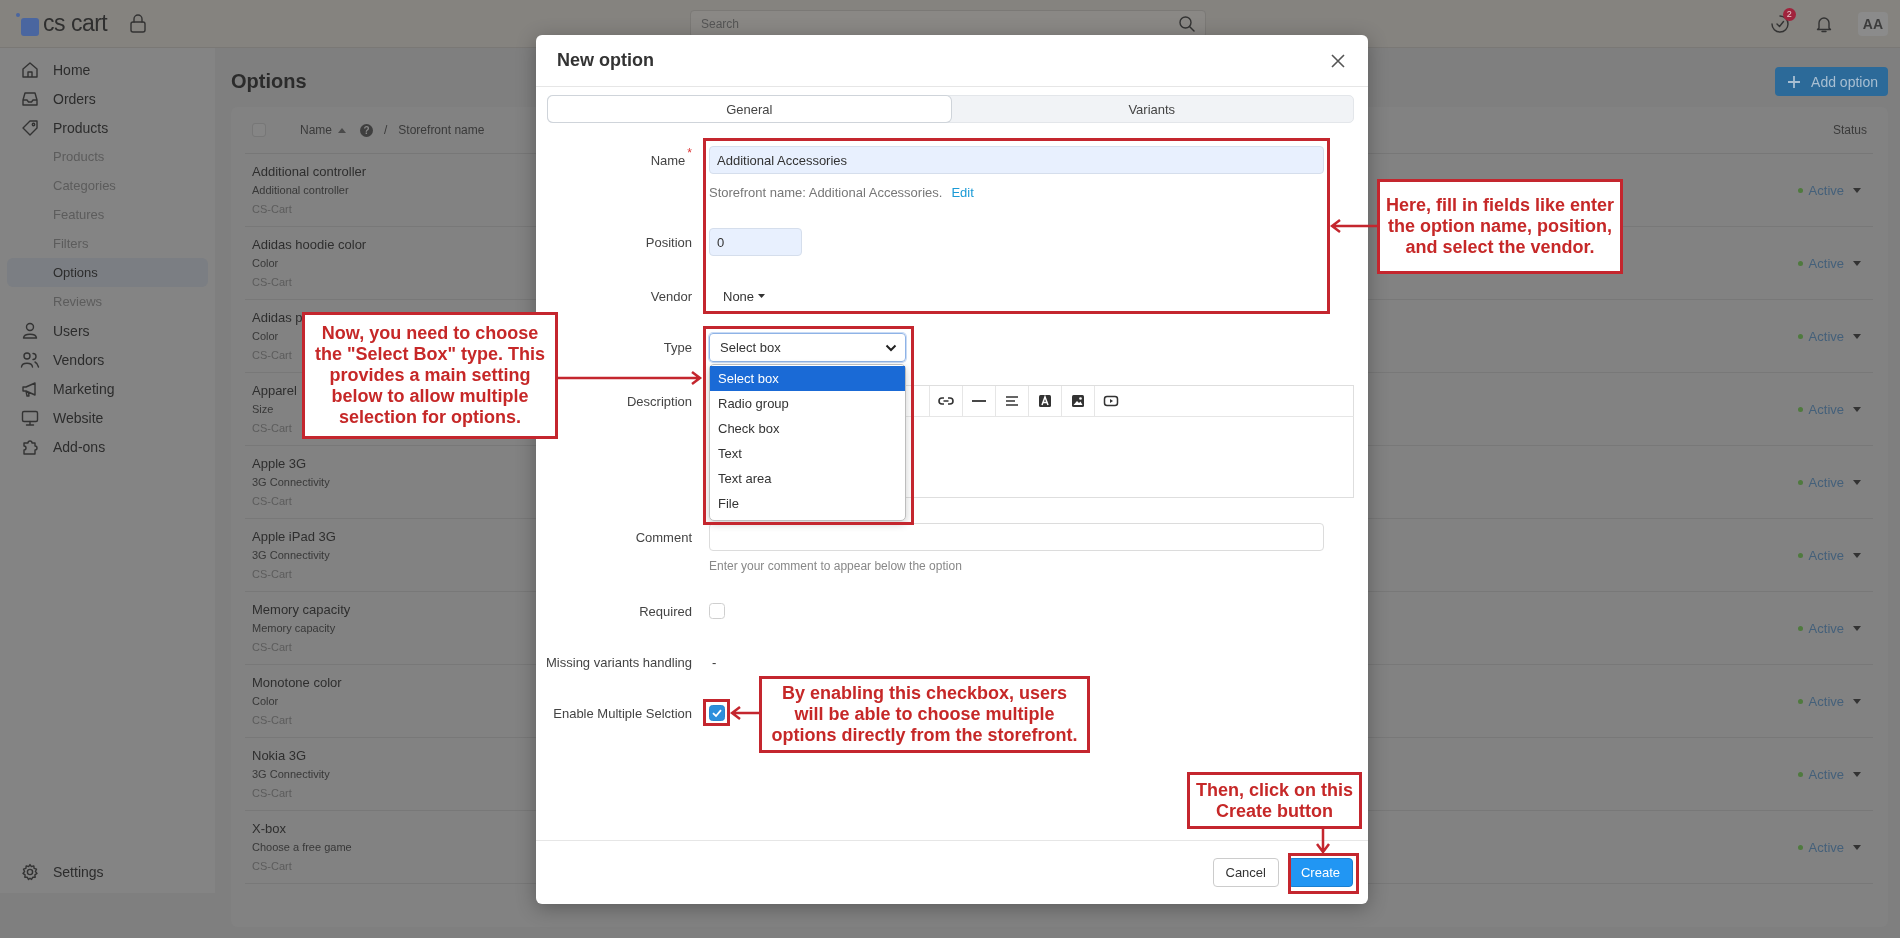 The width and height of the screenshot is (1900, 938). I want to click on help-icon: ?, so click(366, 130).